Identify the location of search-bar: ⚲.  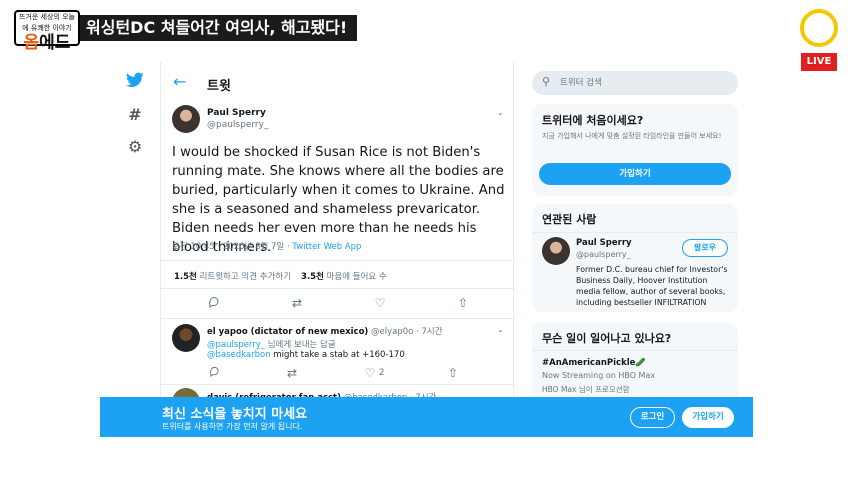
(635, 83).